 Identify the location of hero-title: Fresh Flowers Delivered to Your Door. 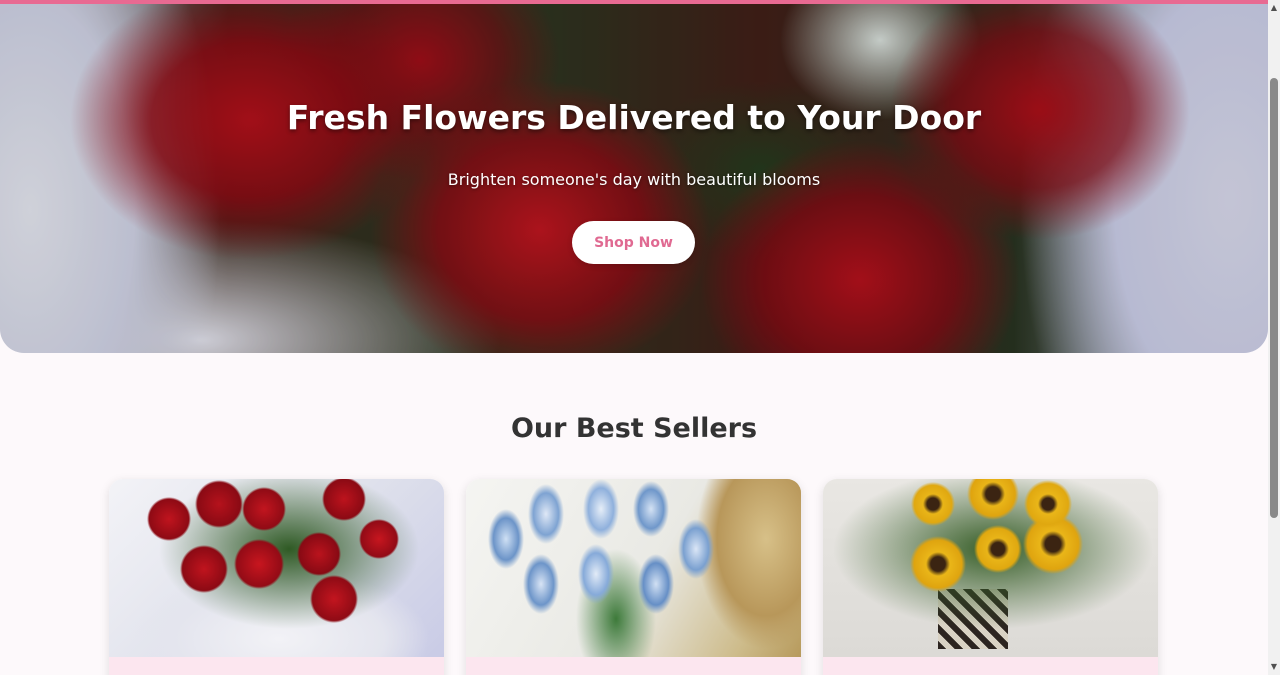
(634, 117).